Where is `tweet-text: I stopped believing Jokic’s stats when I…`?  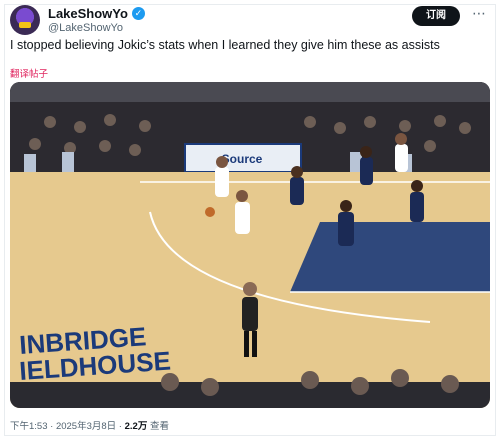
tweet-text: I stopped believing Jokic’s stats when I… is located at coordinates (225, 45).